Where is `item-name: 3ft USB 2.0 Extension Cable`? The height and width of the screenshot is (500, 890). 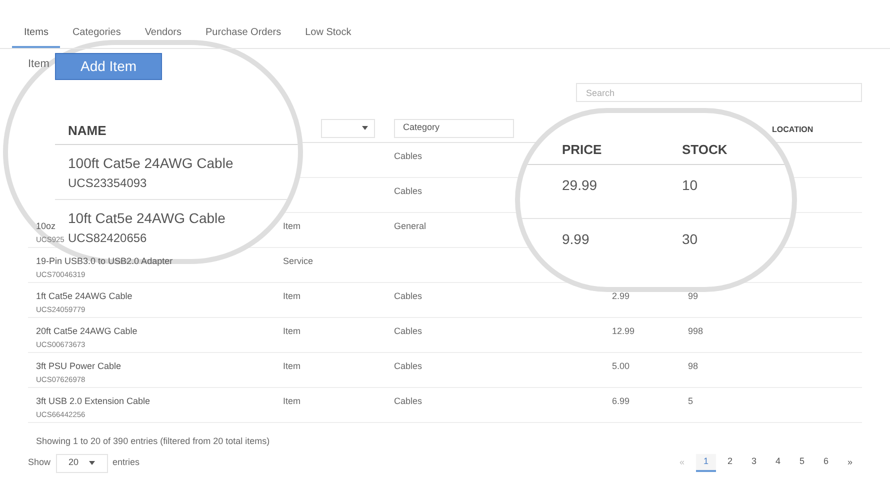 item-name: 3ft USB 2.0 Extension Cable is located at coordinates (93, 401).